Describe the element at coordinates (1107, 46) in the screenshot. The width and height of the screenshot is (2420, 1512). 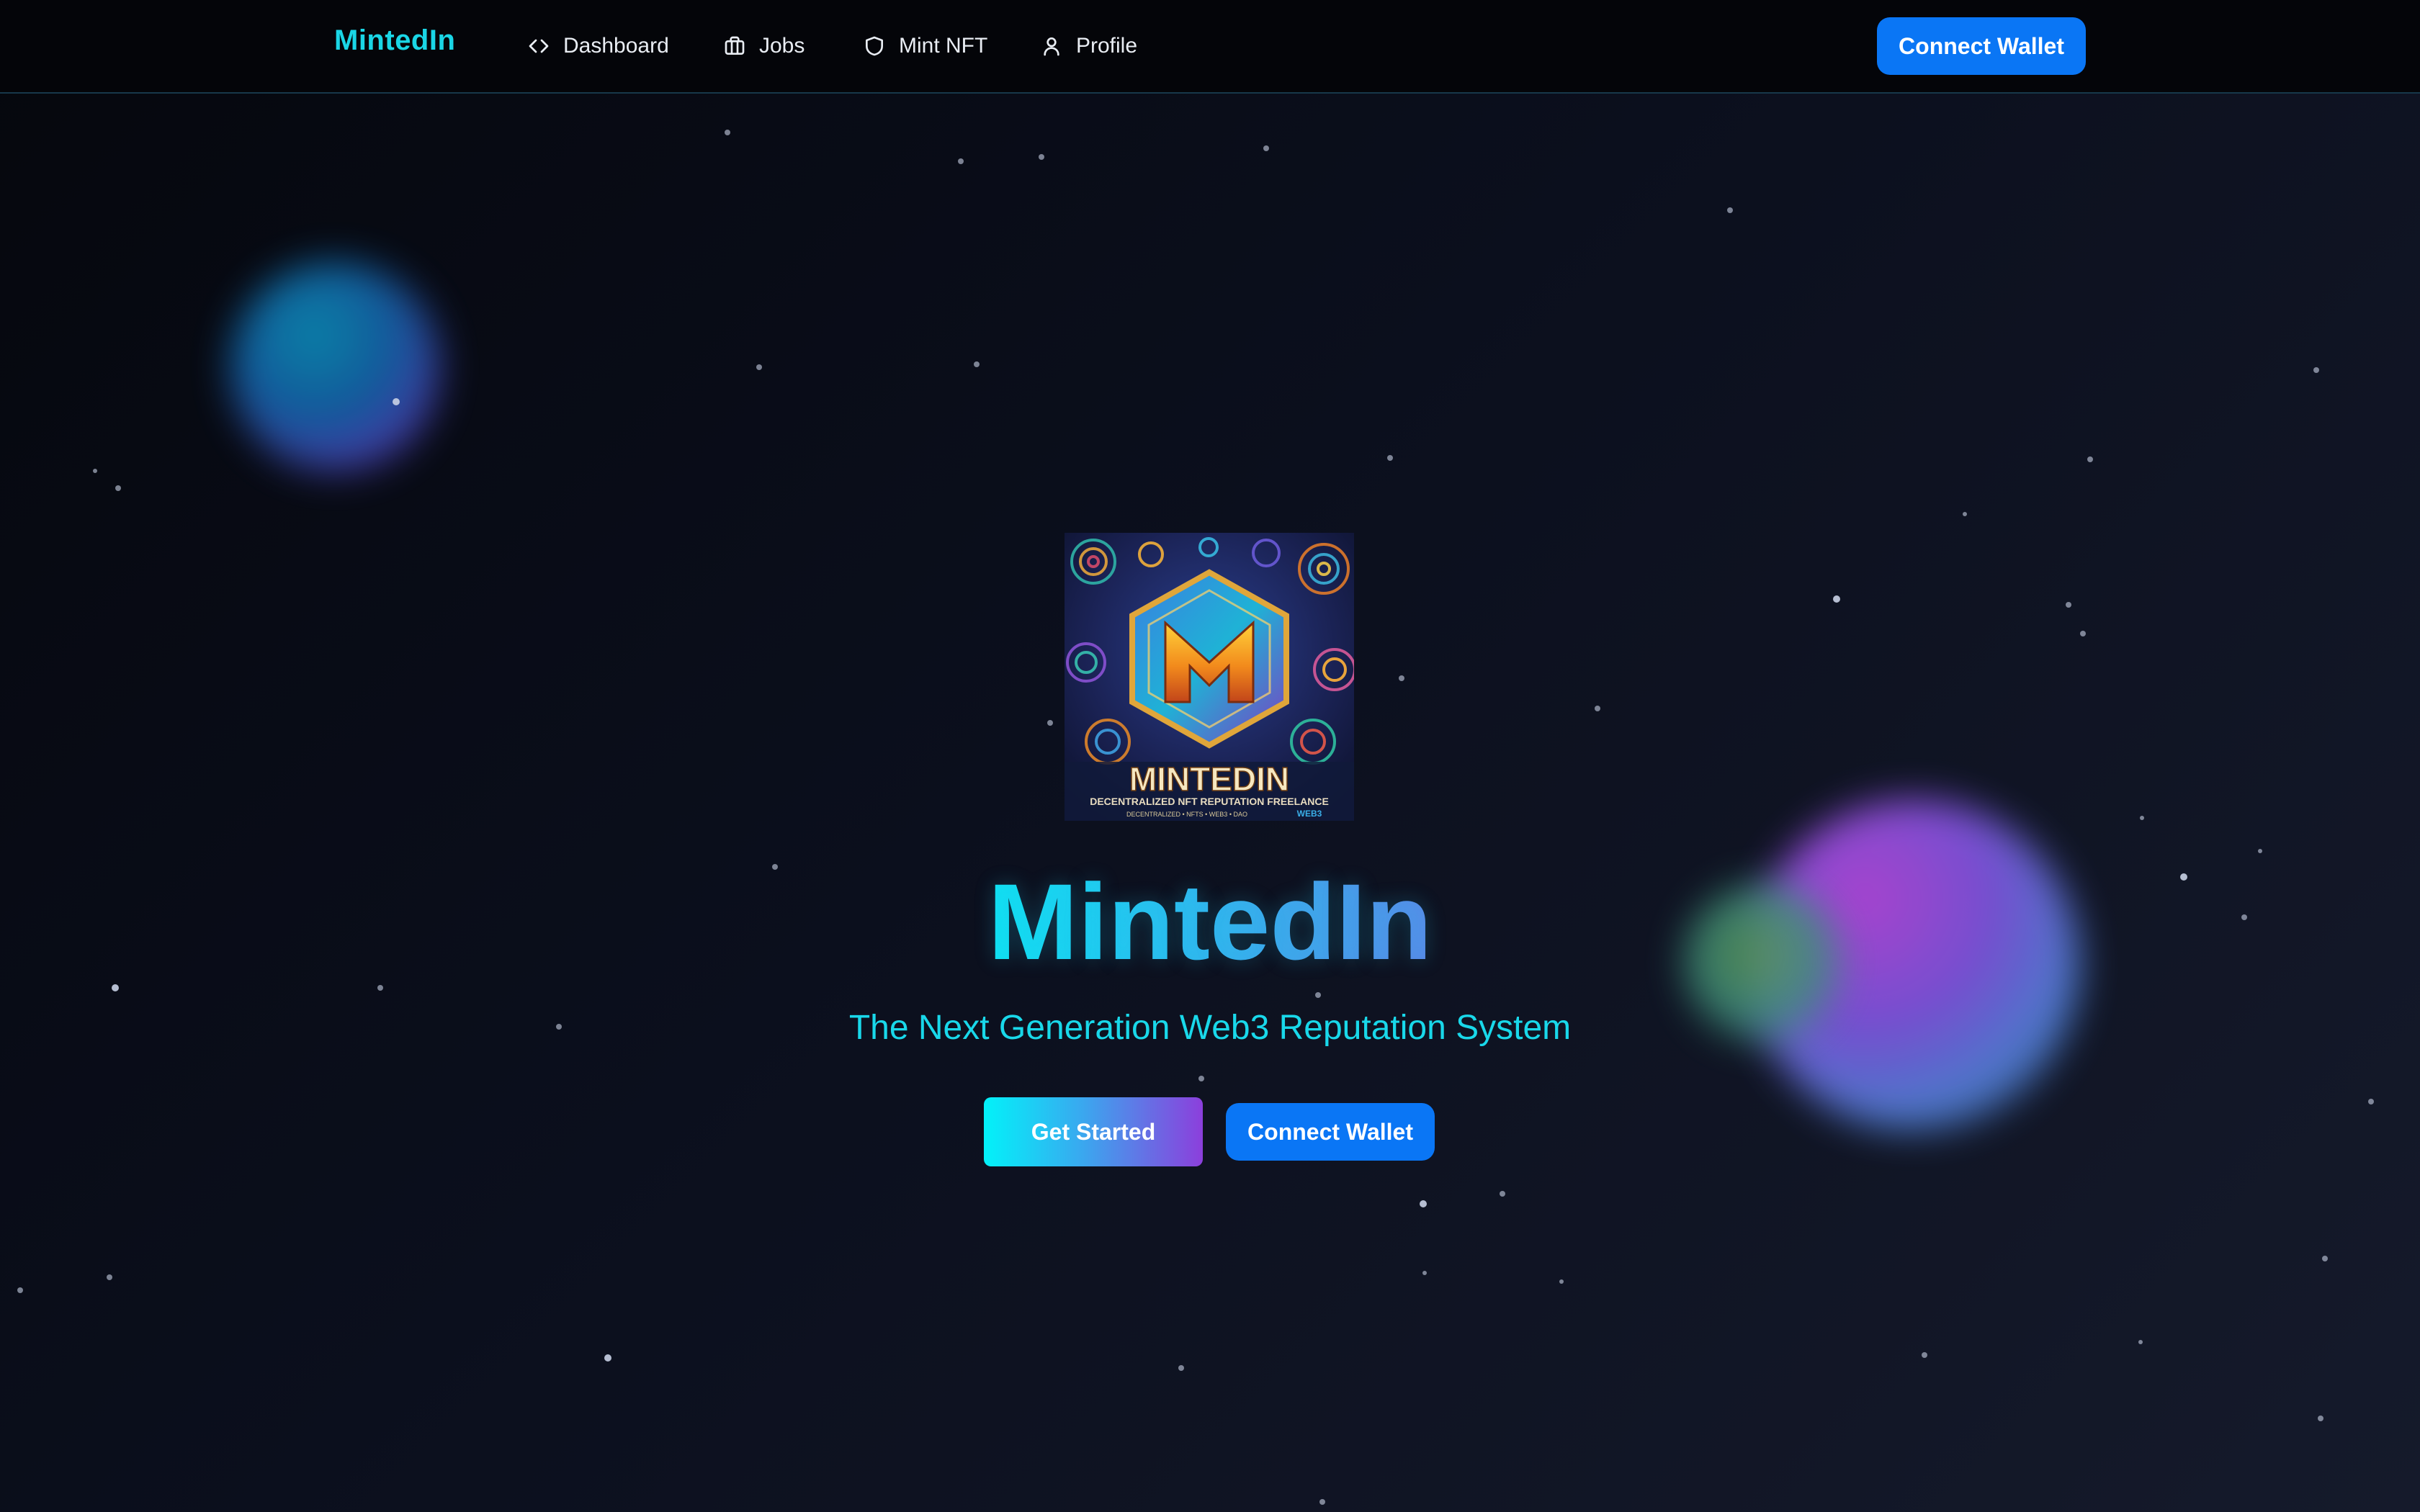
I see `nav-item-label: Profile` at that location.